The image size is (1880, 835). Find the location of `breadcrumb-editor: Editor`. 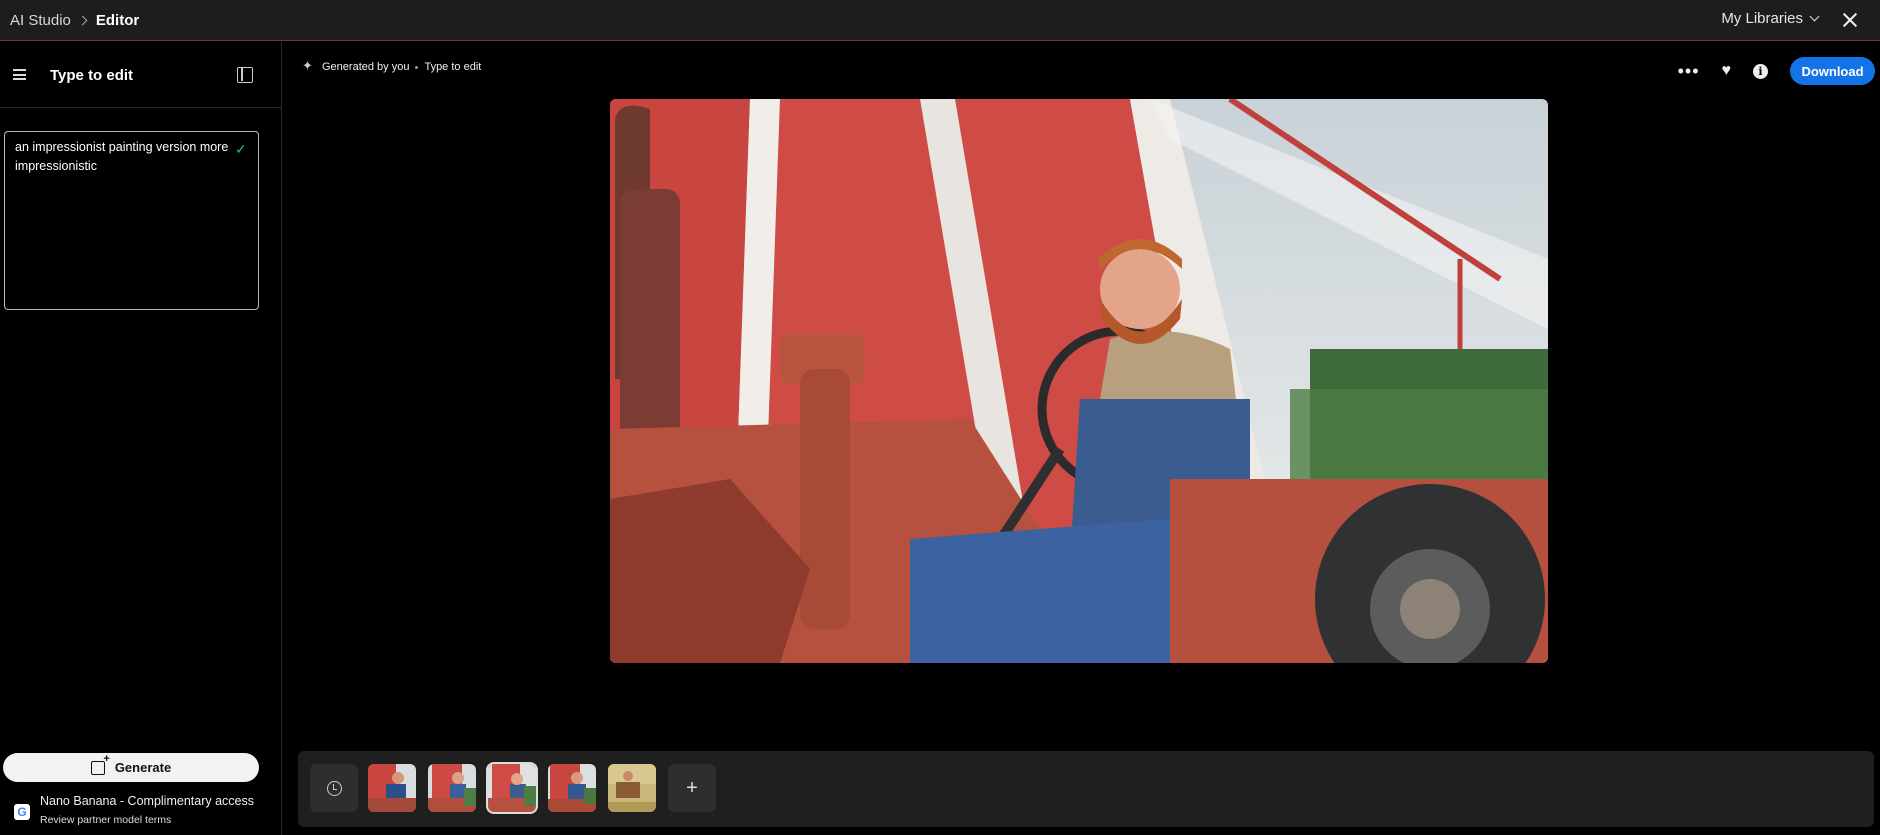

breadcrumb-editor: Editor is located at coordinates (117, 20).